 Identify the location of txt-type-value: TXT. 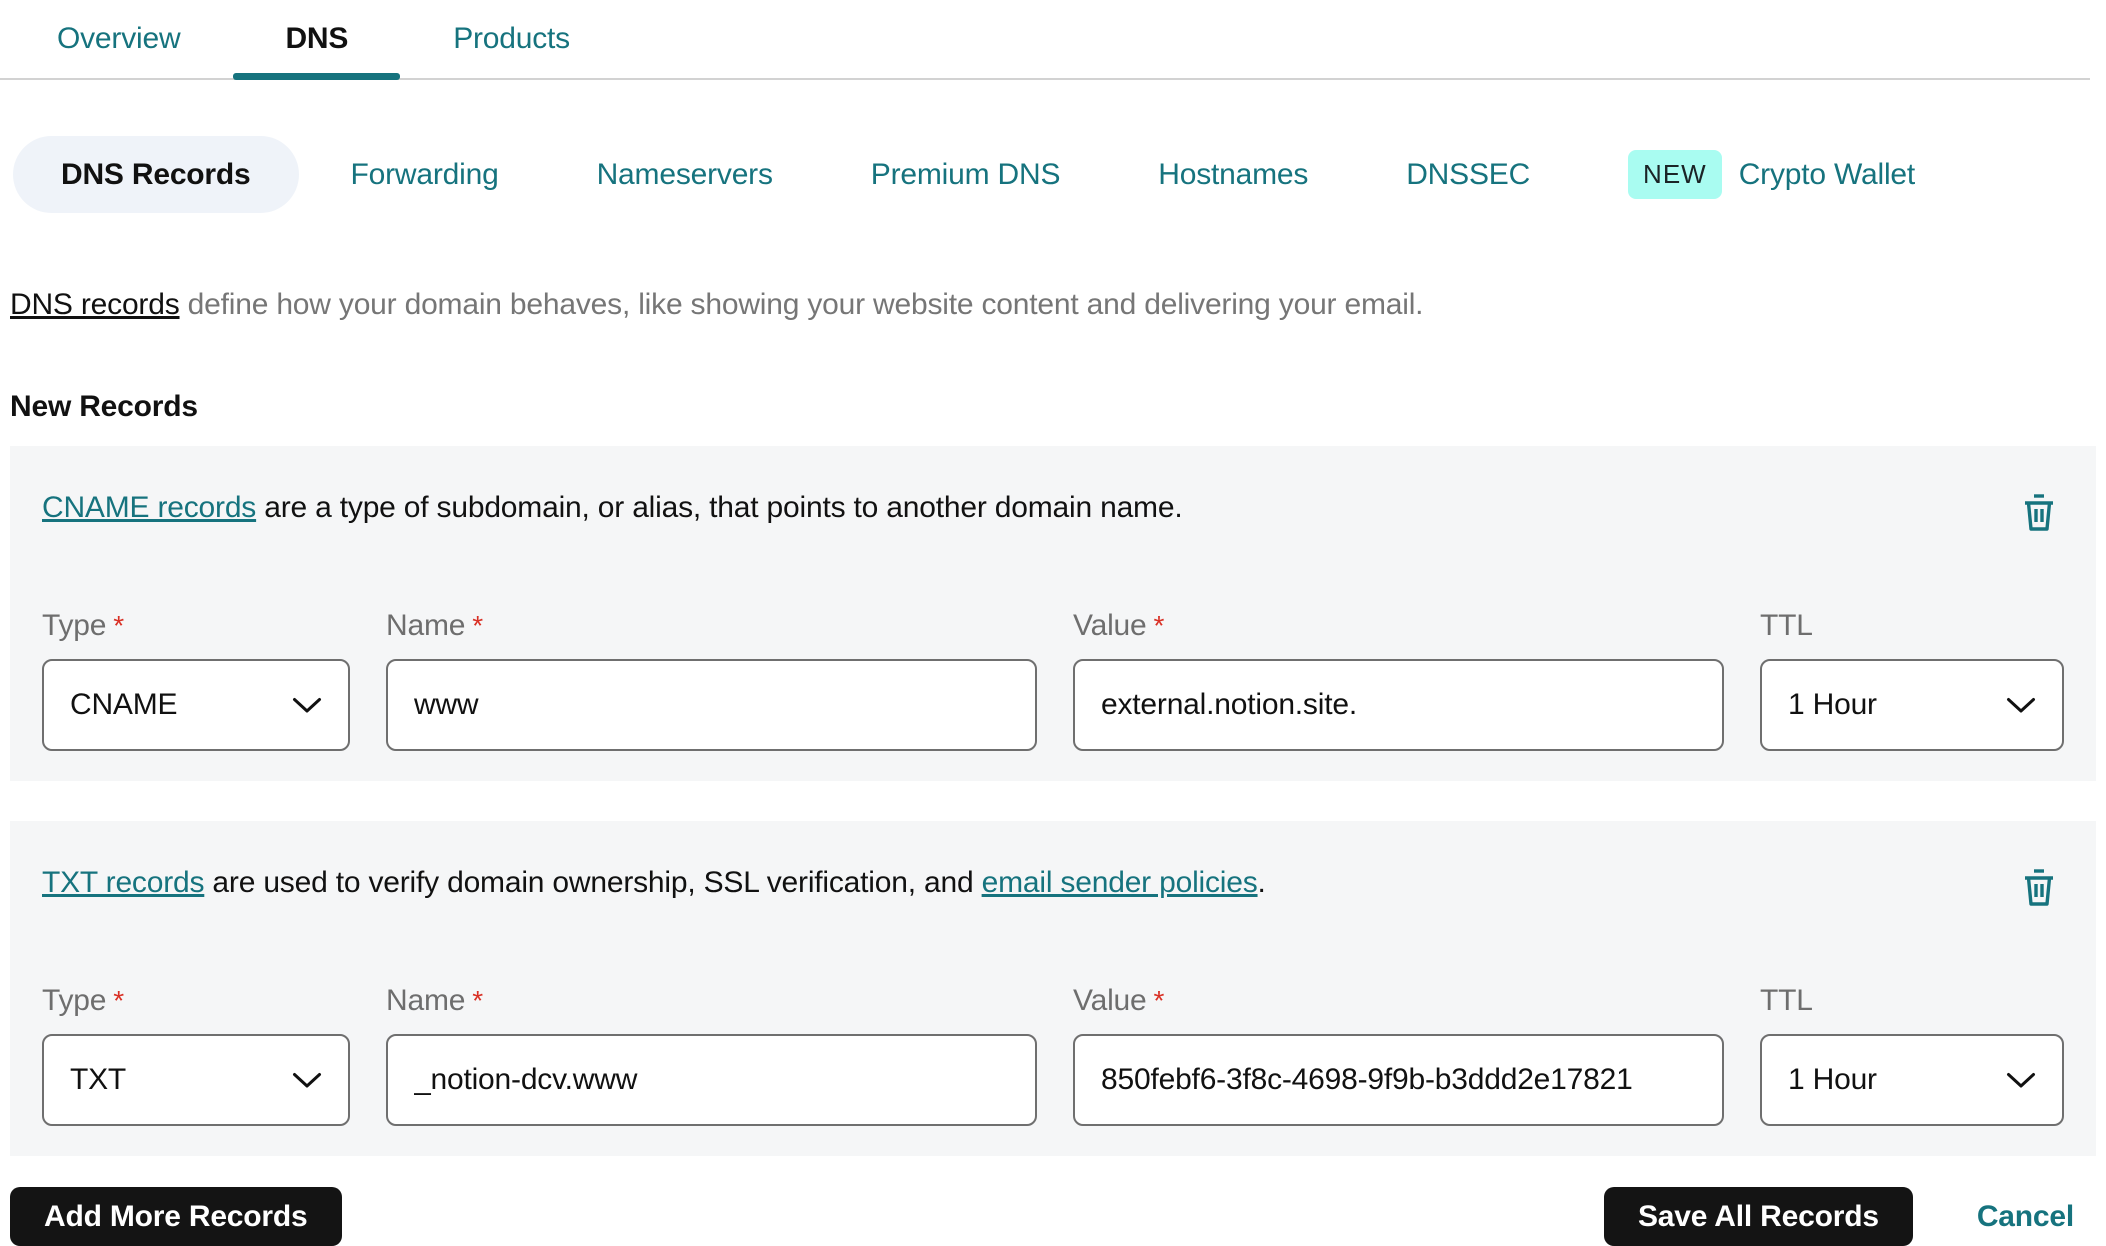
(98, 1079).